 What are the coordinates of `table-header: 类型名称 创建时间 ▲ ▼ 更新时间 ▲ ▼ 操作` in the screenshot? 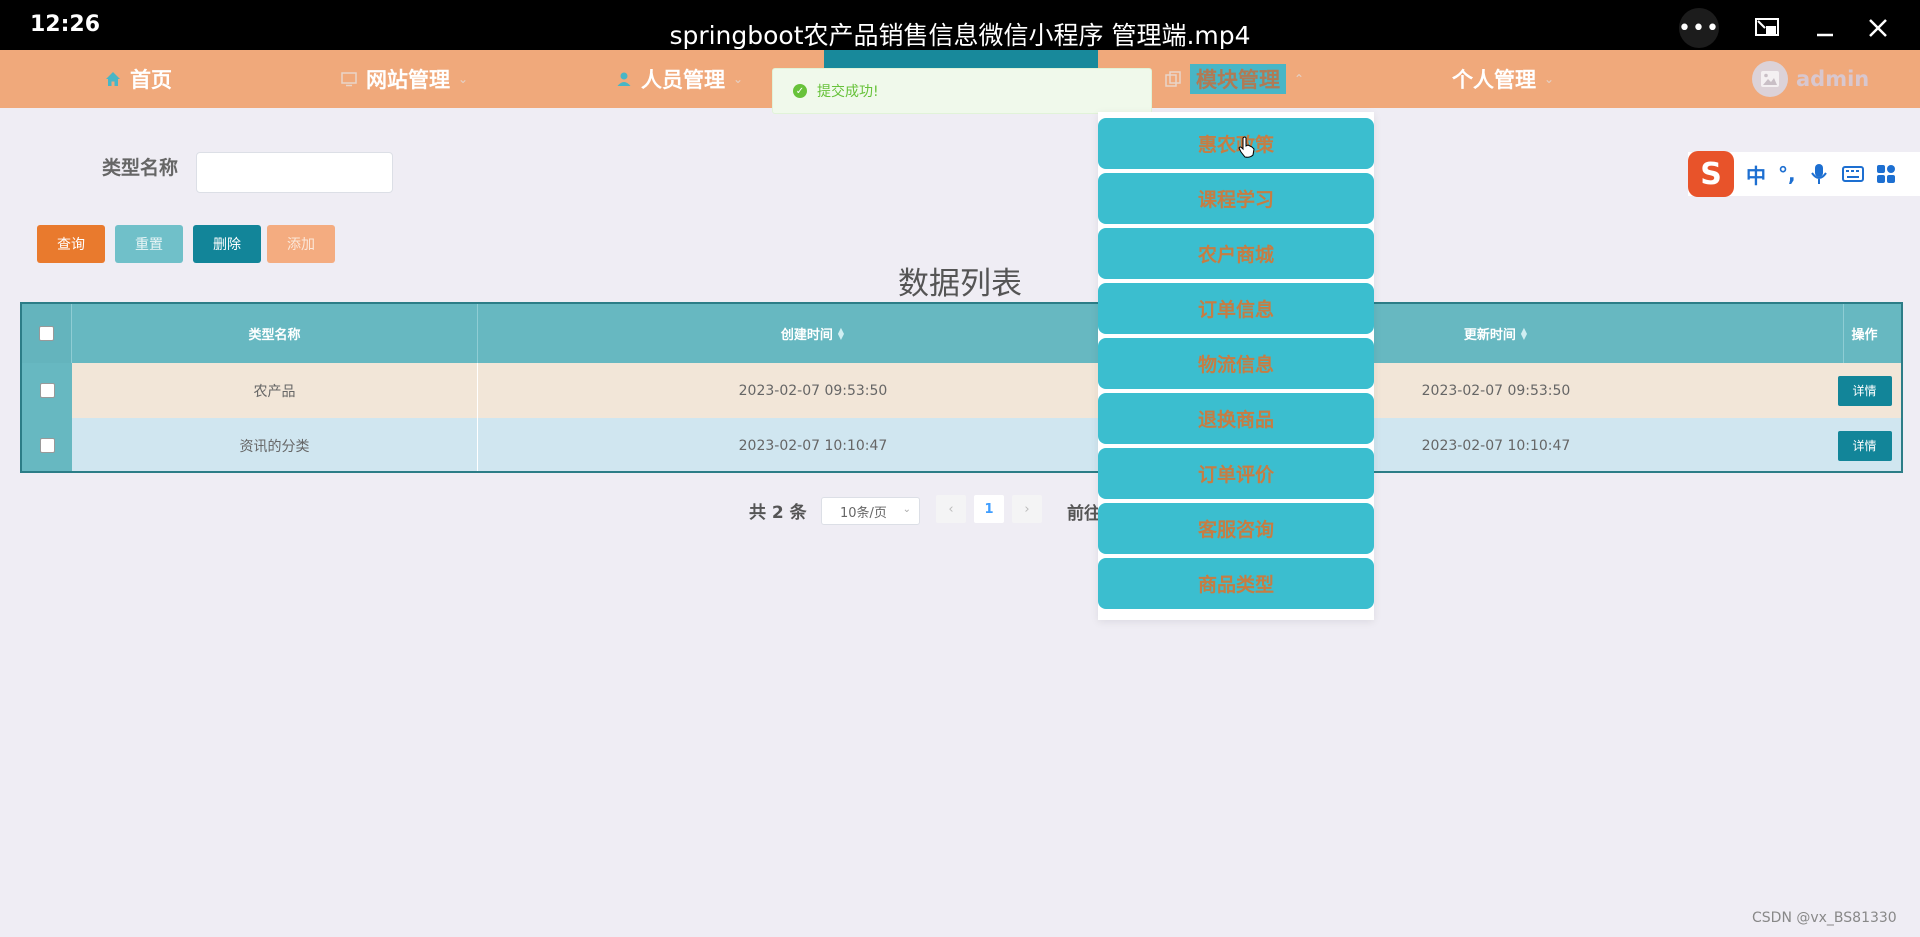 It's located at (961, 333).